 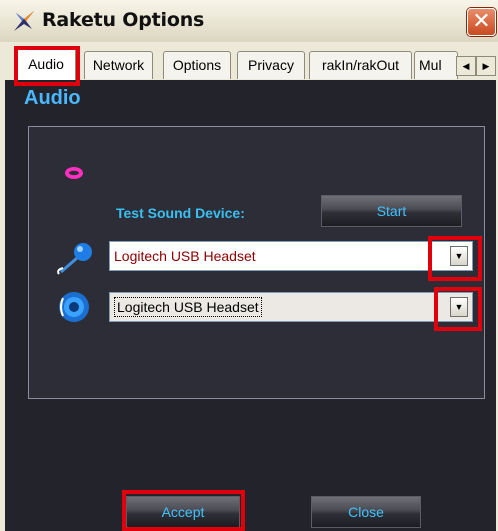 I want to click on start-test-button: Start, so click(x=391, y=211).